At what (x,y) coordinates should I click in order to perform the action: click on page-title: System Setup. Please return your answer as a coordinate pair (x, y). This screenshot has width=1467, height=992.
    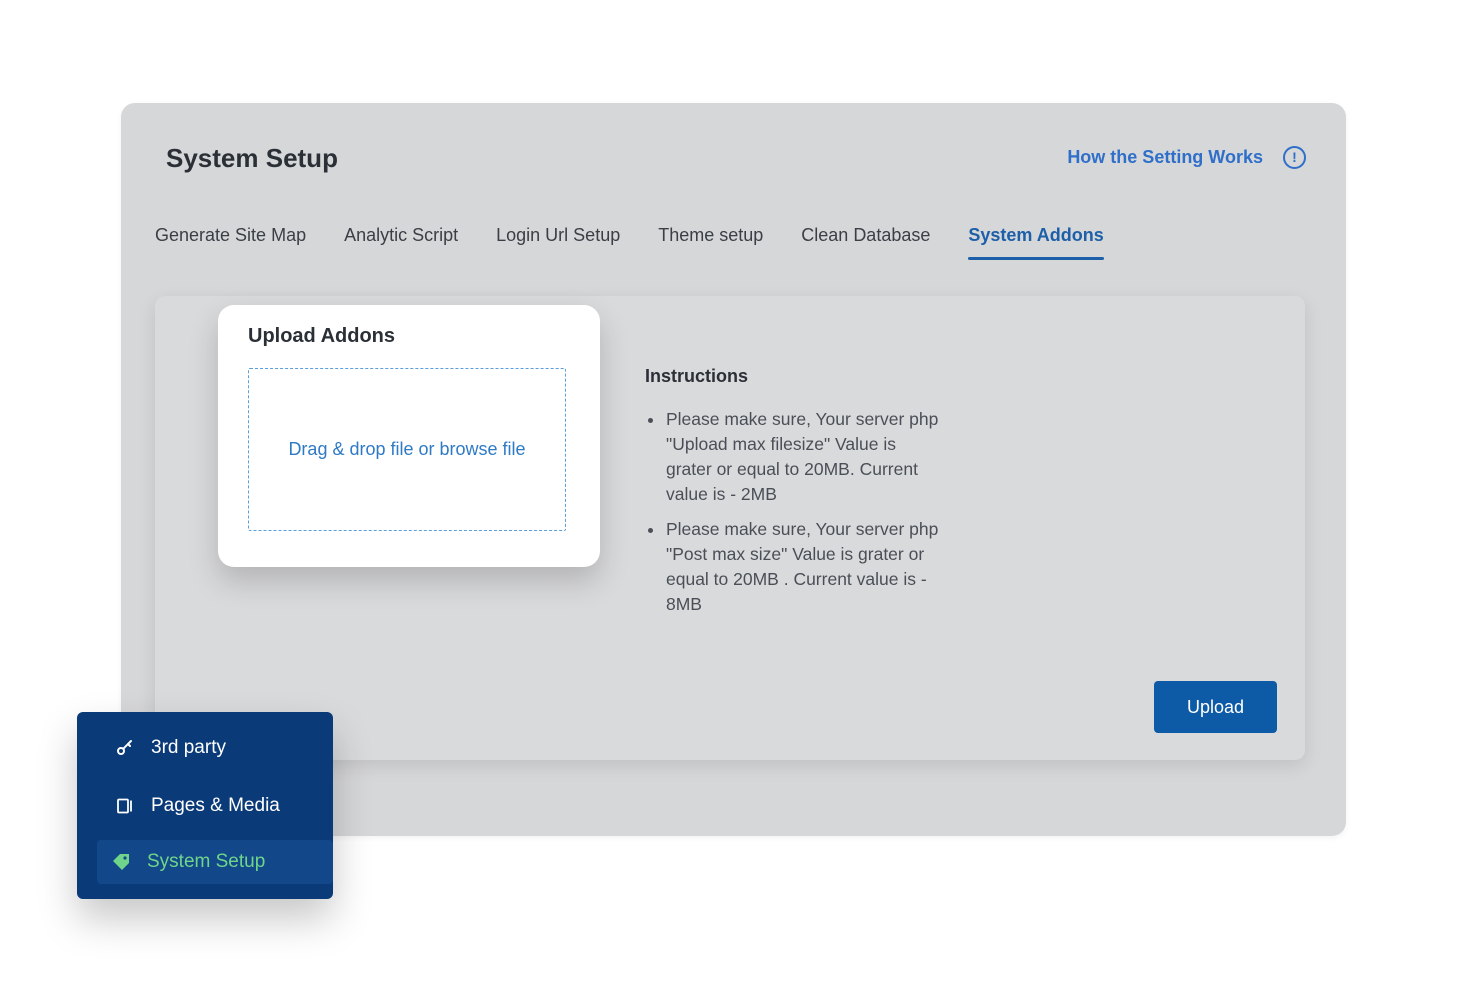
    Looking at the image, I should click on (252, 158).